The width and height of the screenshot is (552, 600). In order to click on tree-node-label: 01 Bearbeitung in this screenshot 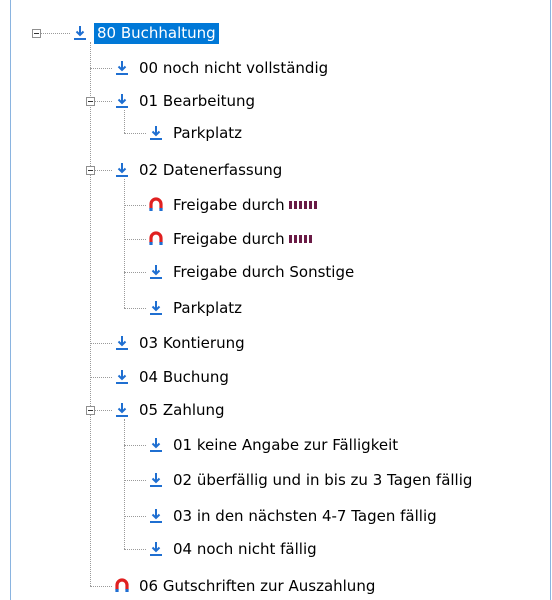, I will do `click(197, 100)`.